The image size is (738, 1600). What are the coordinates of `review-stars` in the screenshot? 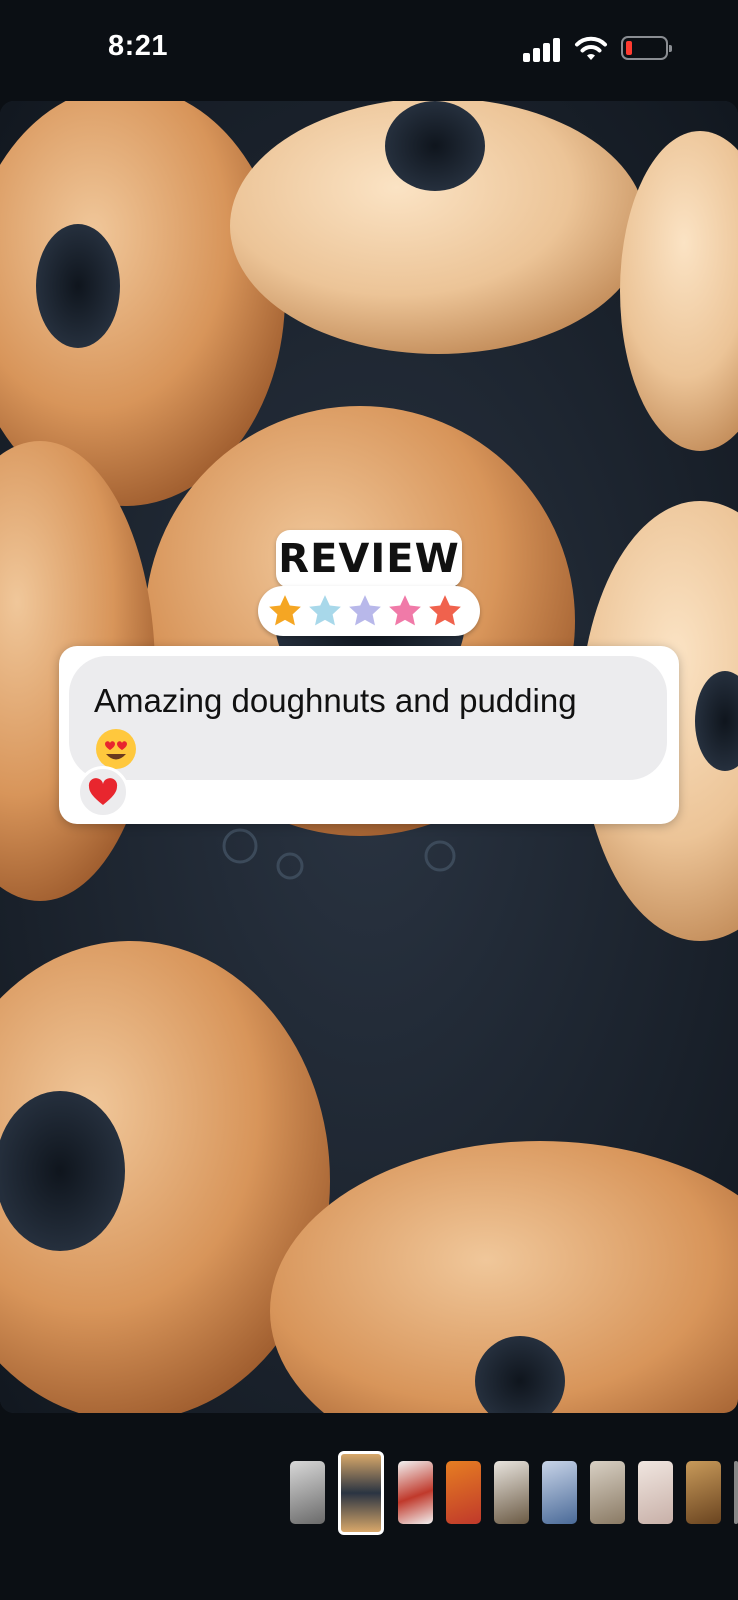 It's located at (369, 611).